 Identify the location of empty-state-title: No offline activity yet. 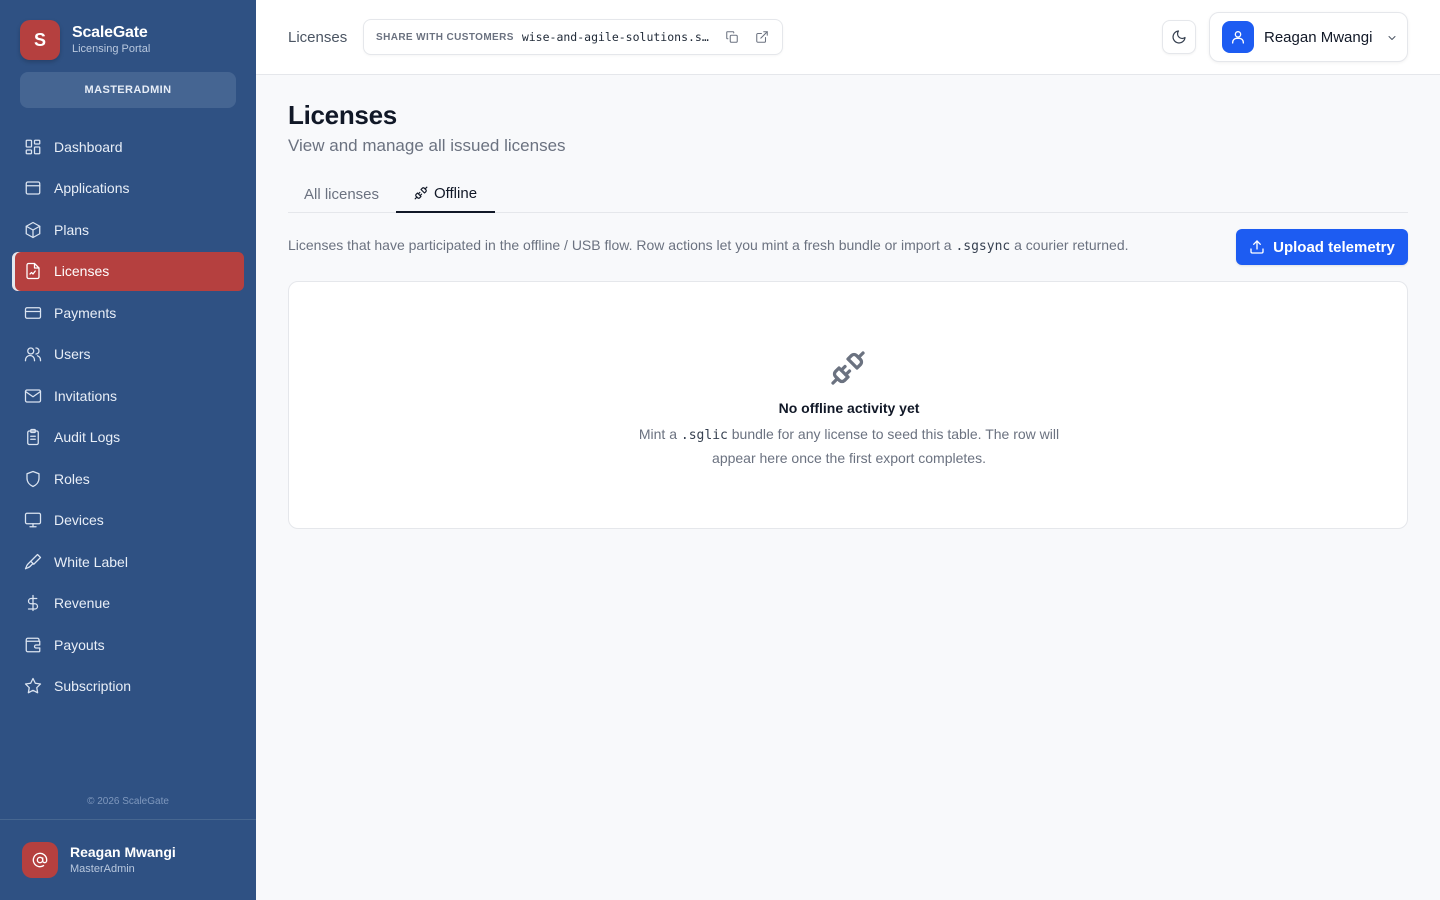
(849, 408).